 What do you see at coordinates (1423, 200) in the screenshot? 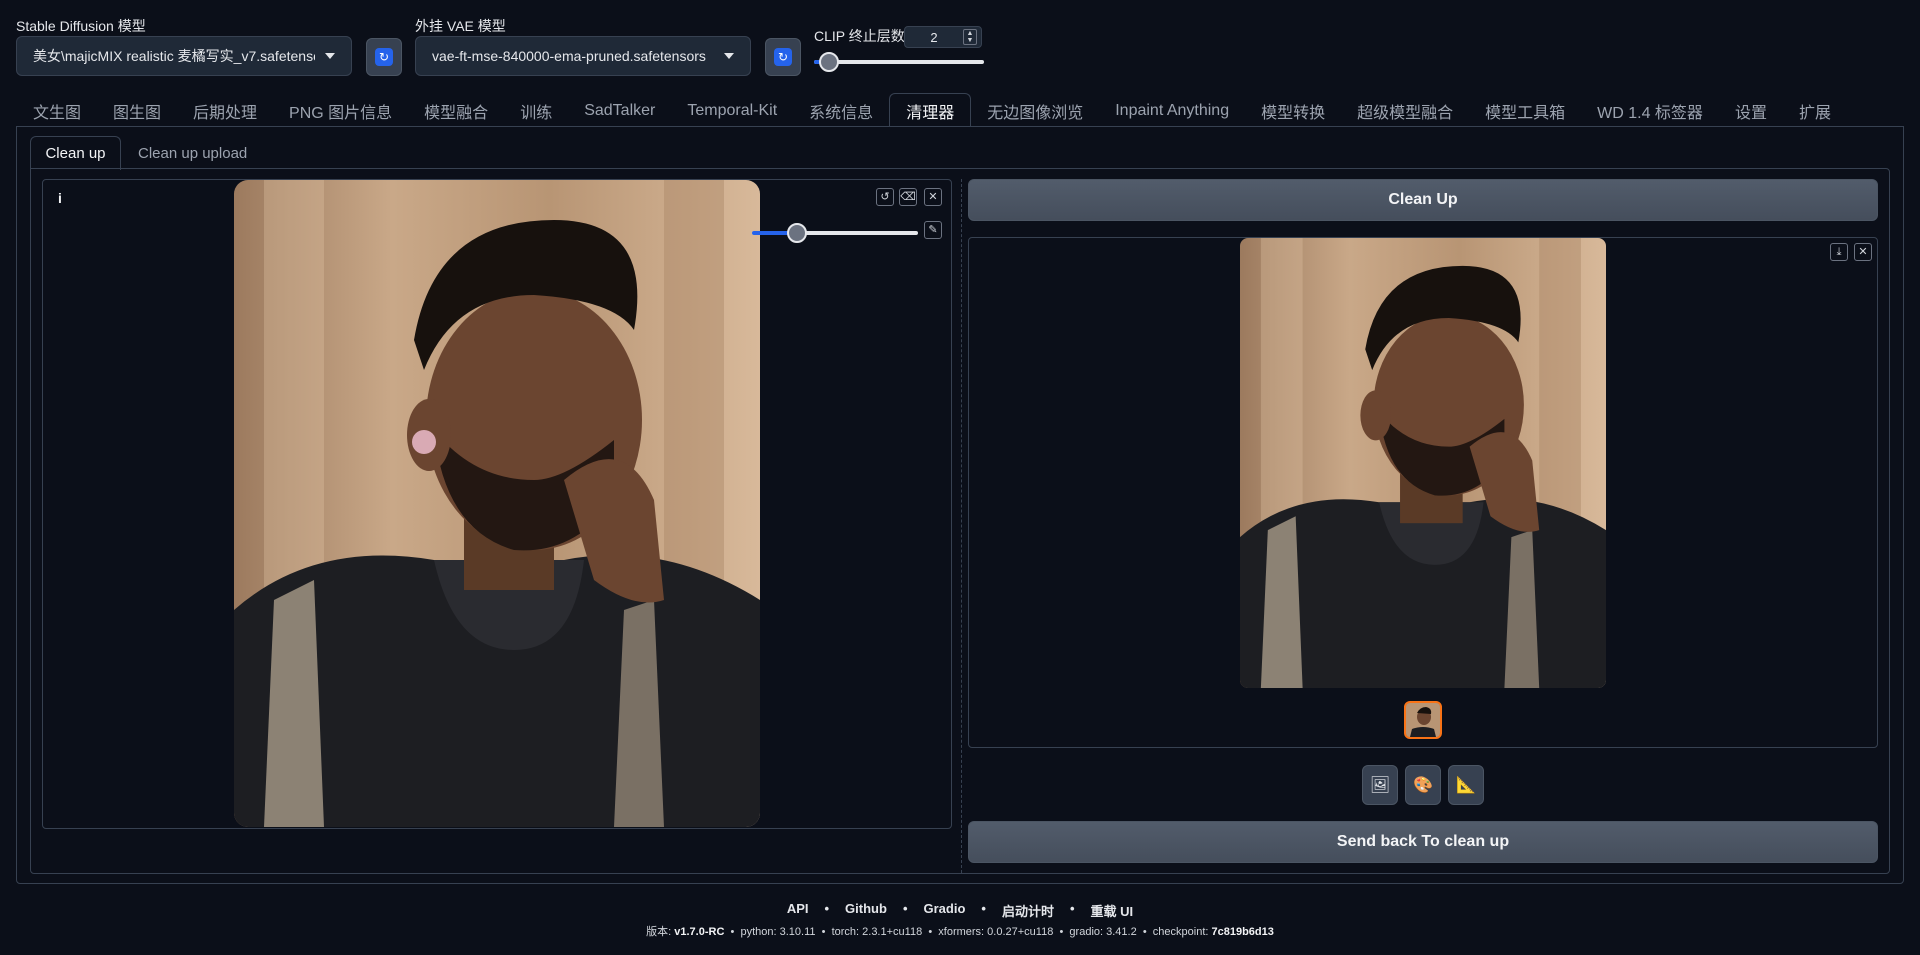
I see `clean-up-button: Clean Up` at bounding box center [1423, 200].